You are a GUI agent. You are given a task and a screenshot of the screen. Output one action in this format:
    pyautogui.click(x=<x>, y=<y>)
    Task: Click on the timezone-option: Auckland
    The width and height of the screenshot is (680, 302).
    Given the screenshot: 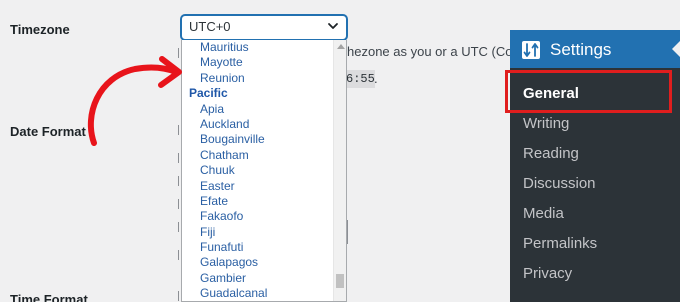 What is the action you would take?
    pyautogui.click(x=257, y=124)
    